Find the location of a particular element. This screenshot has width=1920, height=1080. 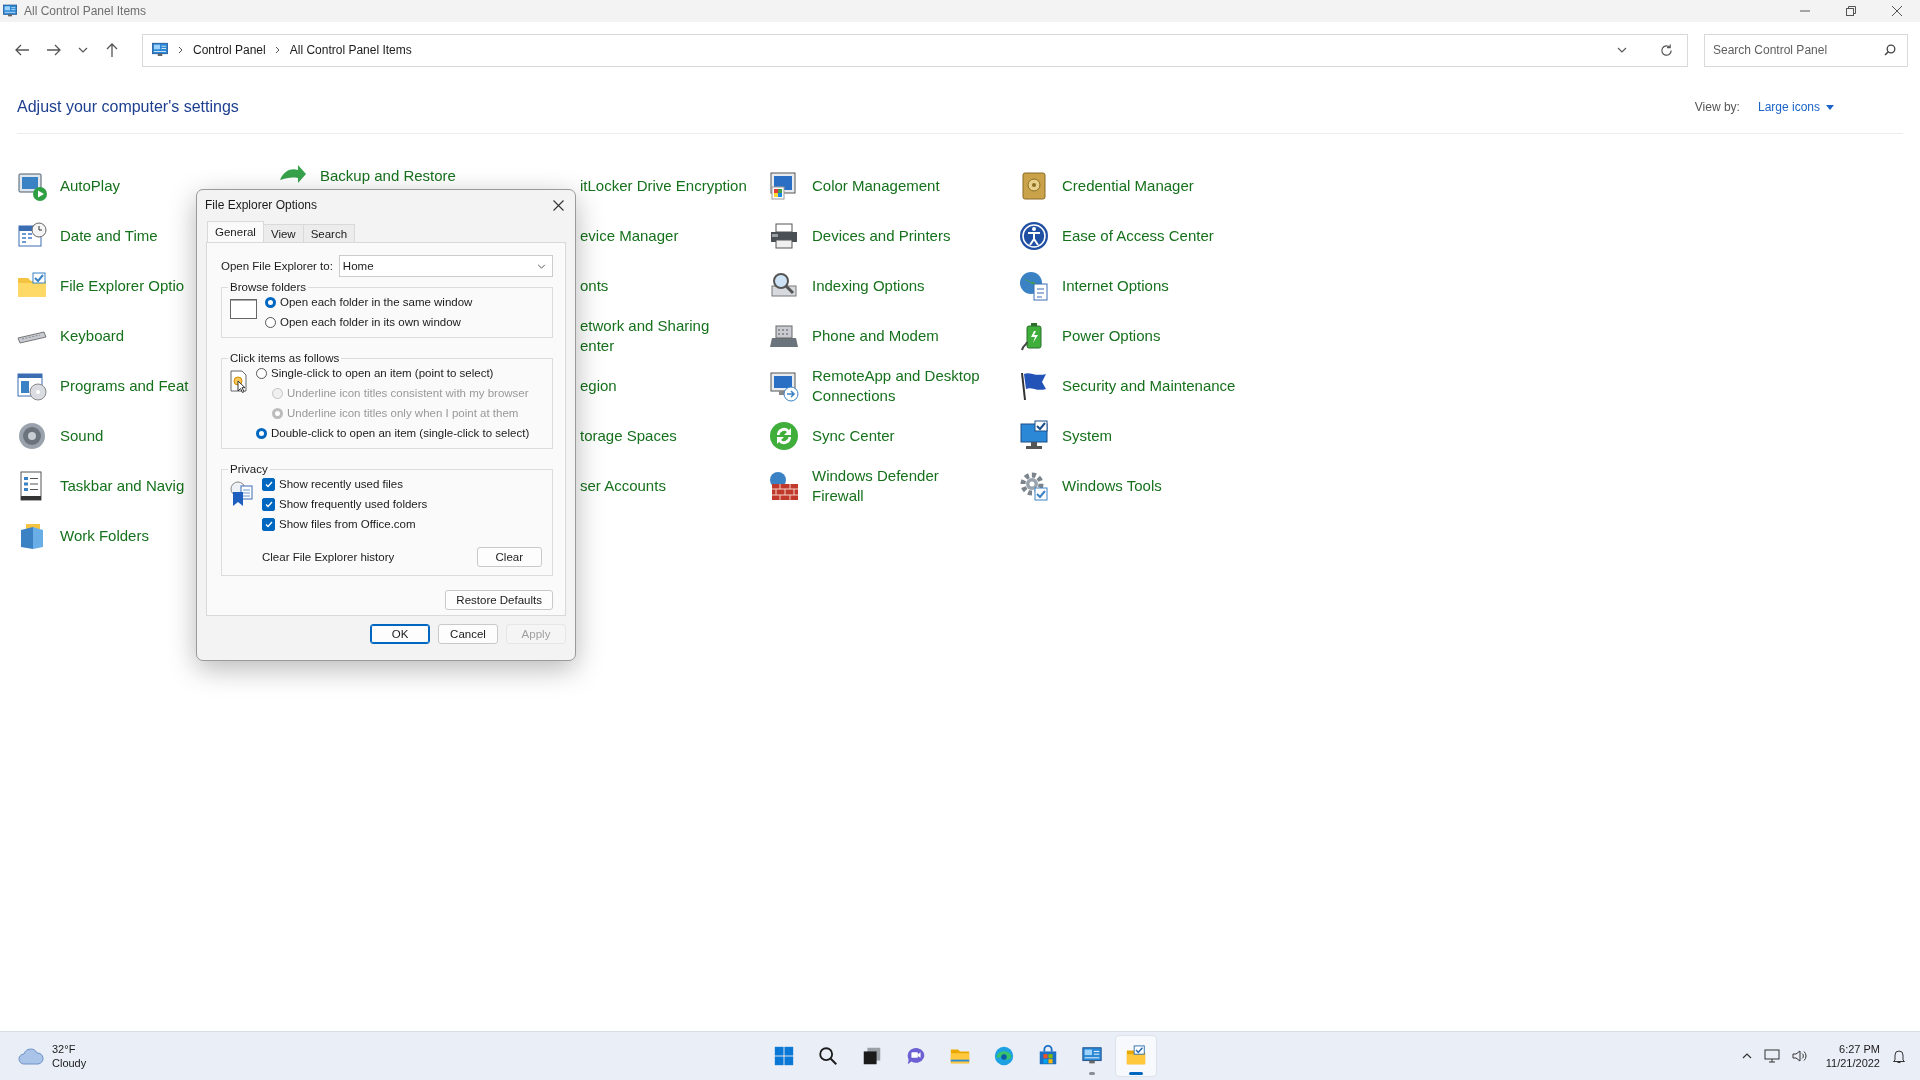

monitor-icon is located at coordinates (160, 50).